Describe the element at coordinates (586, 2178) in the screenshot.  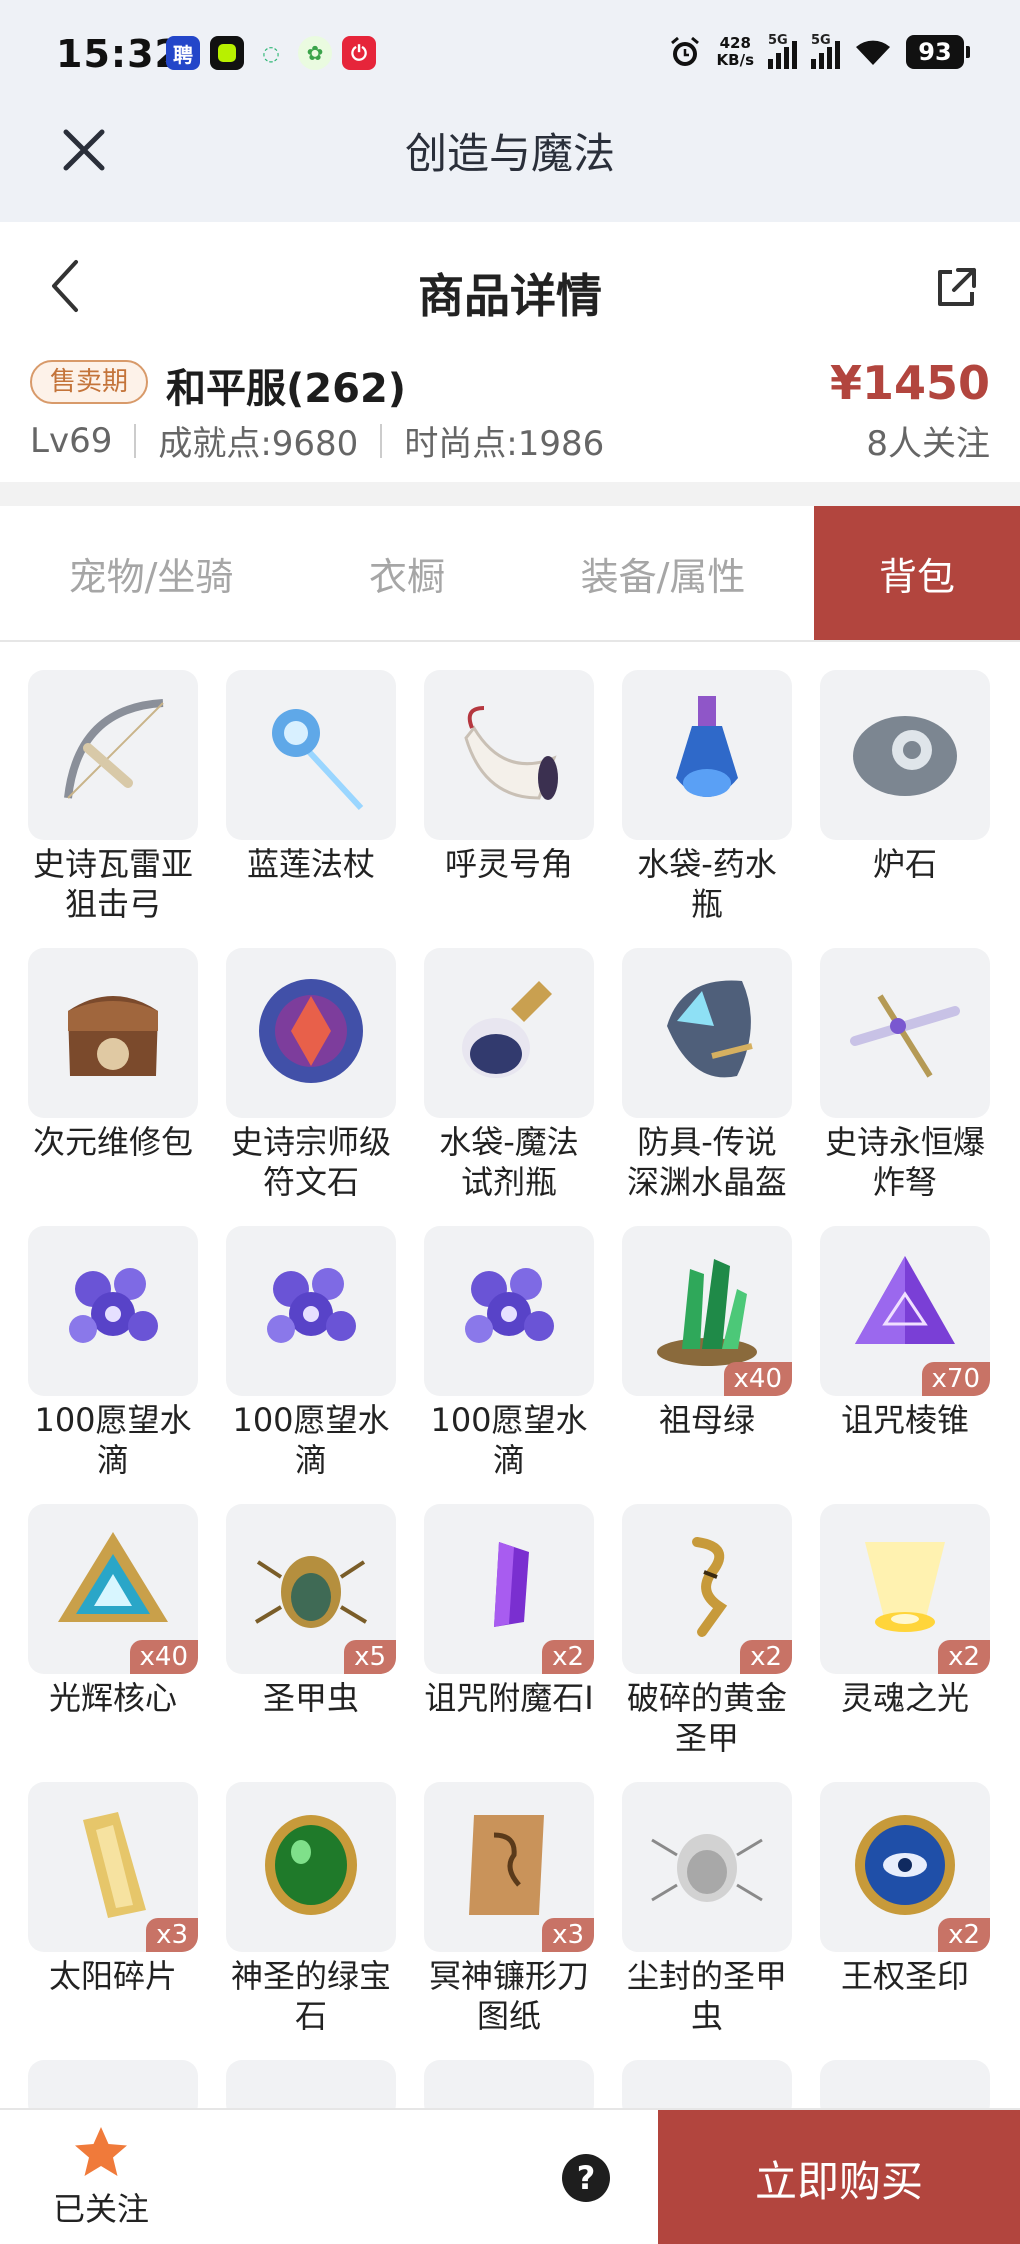
I see `help-button: ?` at that location.